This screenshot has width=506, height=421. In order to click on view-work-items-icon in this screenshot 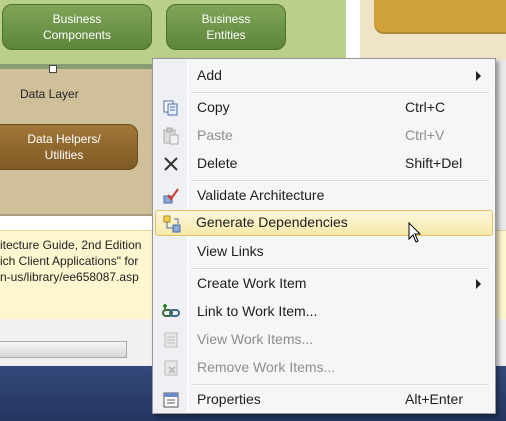, I will do `click(171, 340)`.